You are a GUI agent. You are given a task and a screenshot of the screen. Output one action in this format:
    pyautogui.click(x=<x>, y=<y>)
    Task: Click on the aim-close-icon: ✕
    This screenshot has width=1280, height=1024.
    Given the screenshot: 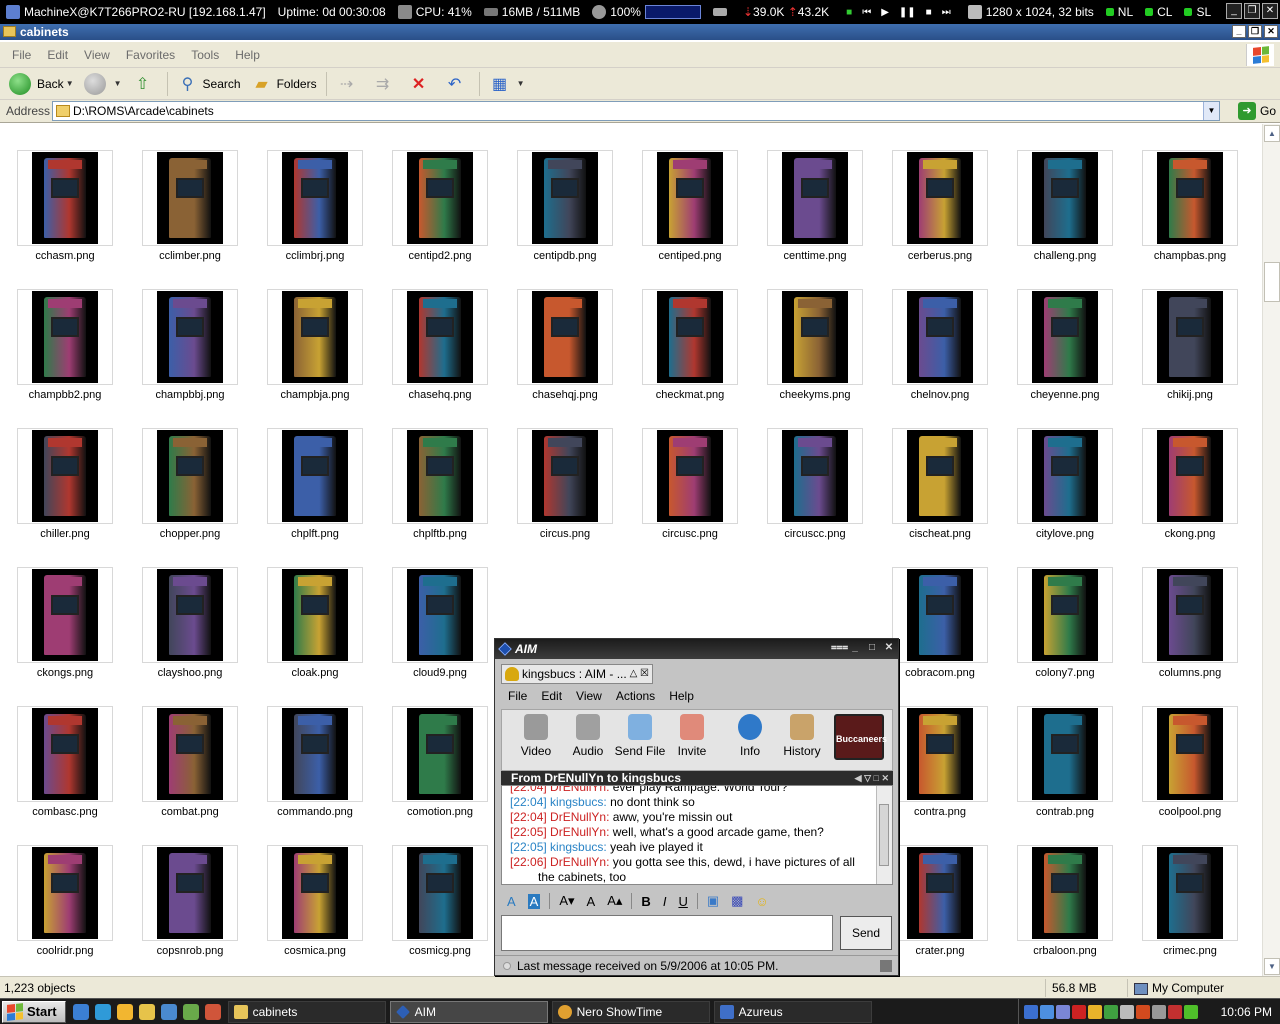 What is the action you would take?
    pyautogui.click(x=889, y=649)
    